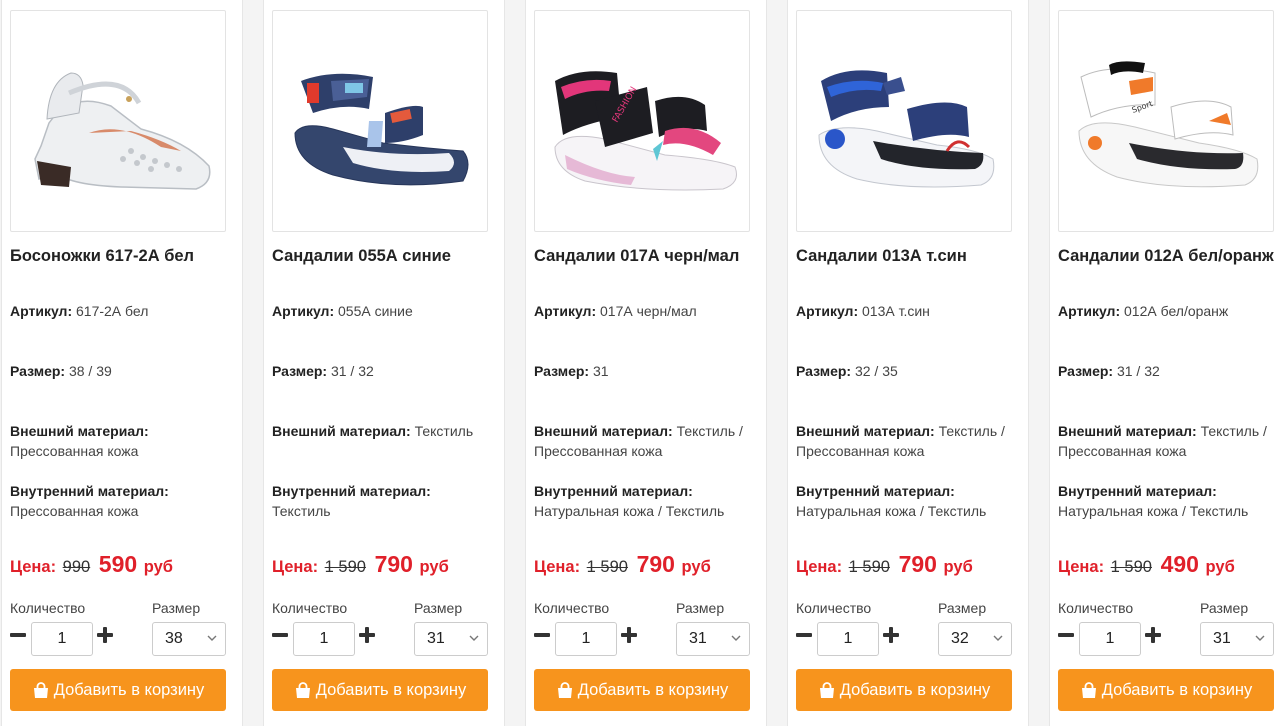 The height and width of the screenshot is (726, 1280). What do you see at coordinates (120, 256) in the screenshot?
I see `product-title: Босоножки 617-2А бел` at bounding box center [120, 256].